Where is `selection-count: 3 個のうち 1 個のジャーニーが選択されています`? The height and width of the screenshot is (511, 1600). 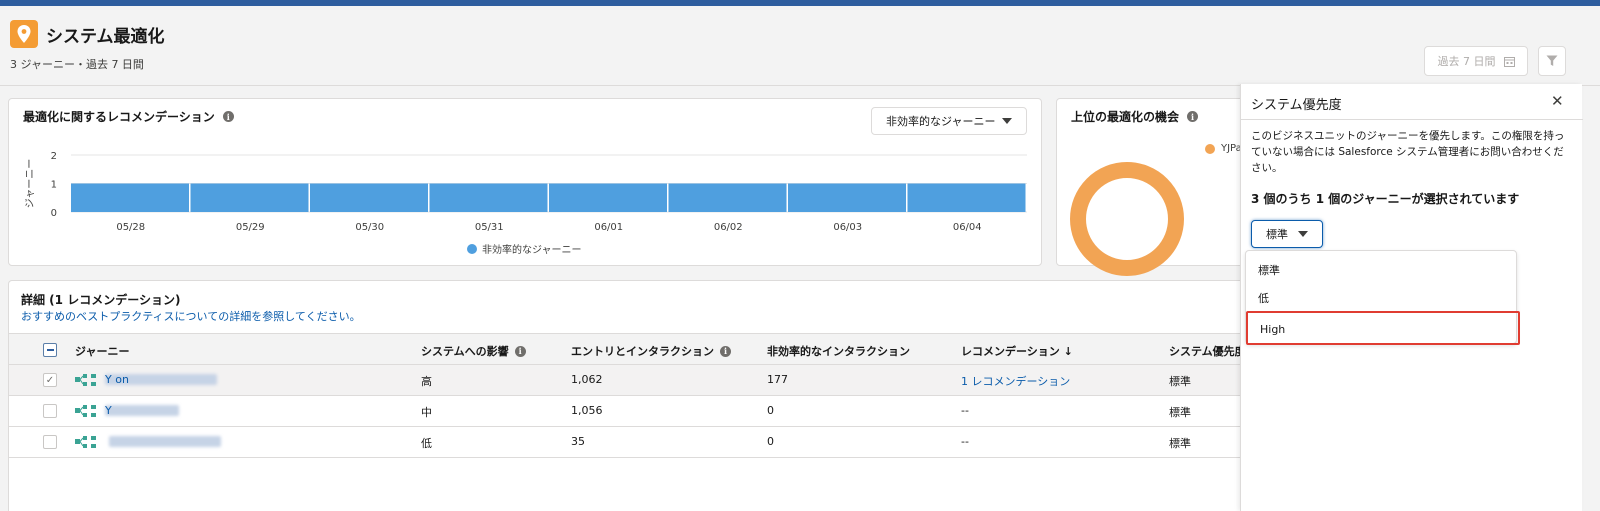
selection-count: 3 個のうち 1 個のジャーニーが選択されています is located at coordinates (1385, 199).